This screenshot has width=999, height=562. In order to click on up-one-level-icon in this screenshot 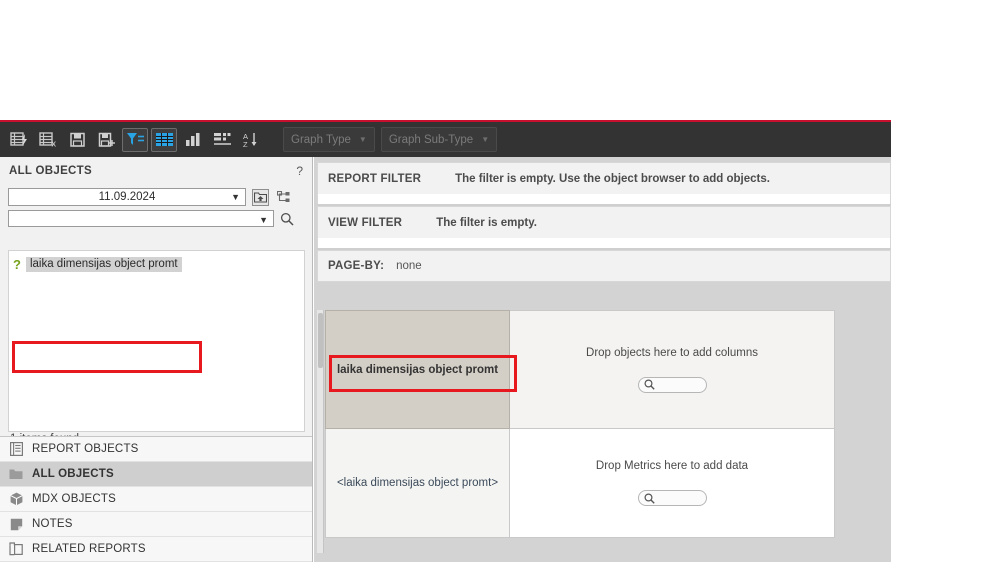, I will do `click(260, 197)`.